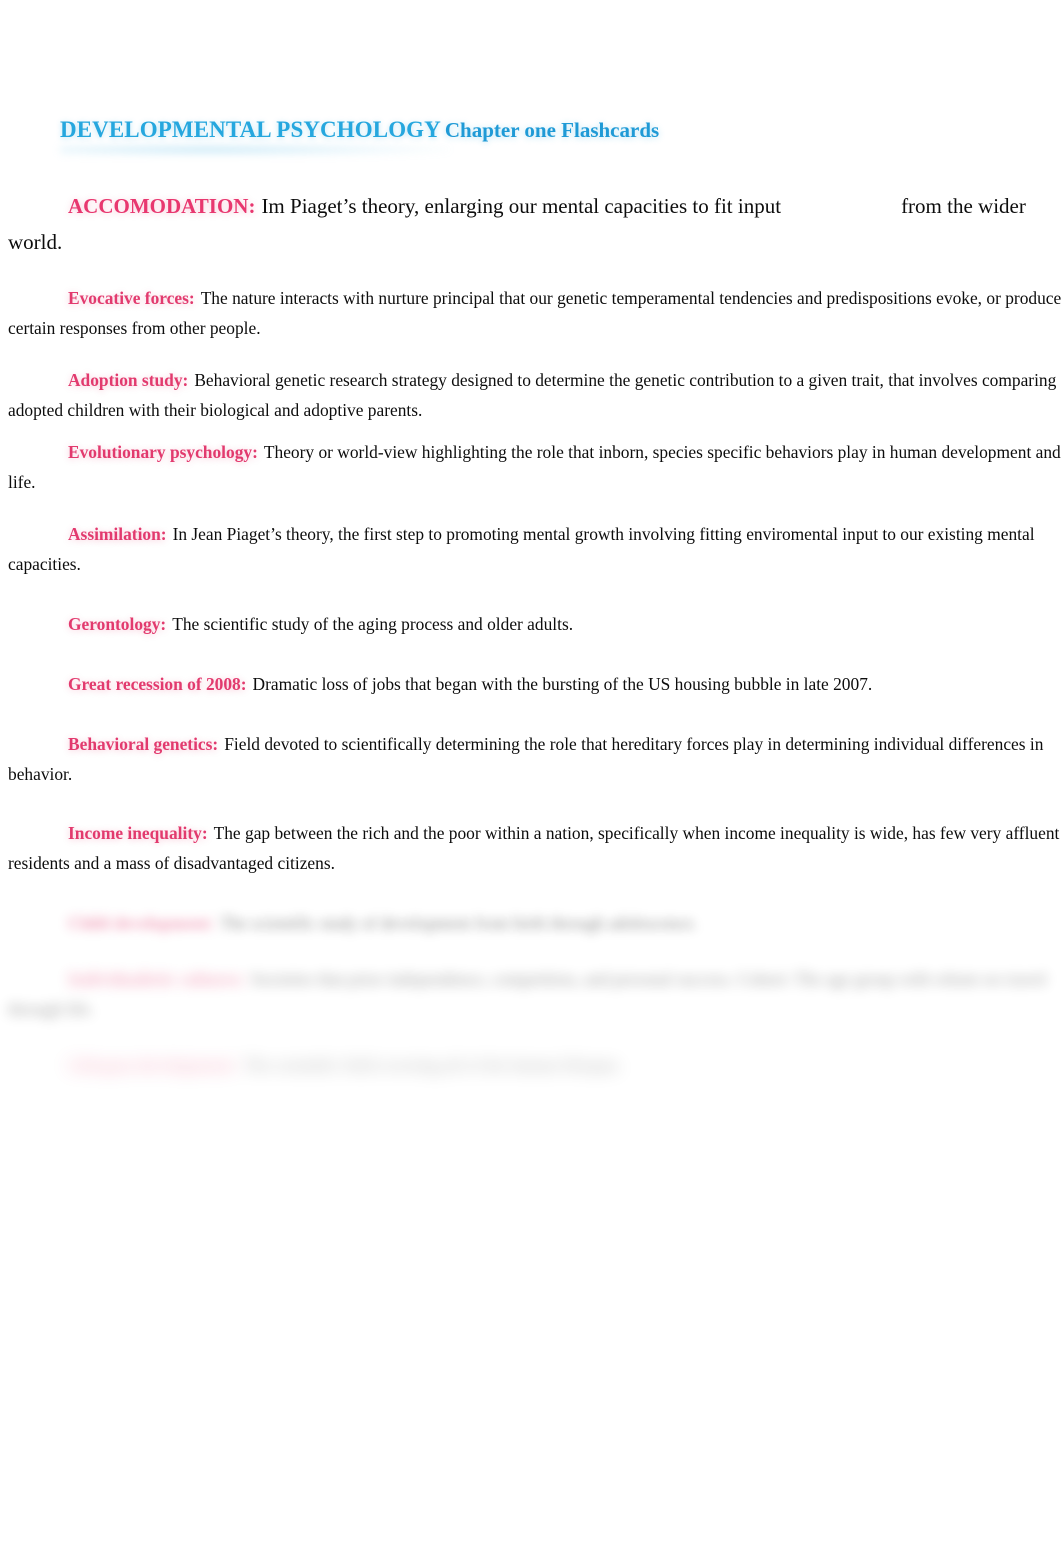 The width and height of the screenshot is (1062, 1556). I want to click on flashcard-term: Gerontology:, so click(117, 623).